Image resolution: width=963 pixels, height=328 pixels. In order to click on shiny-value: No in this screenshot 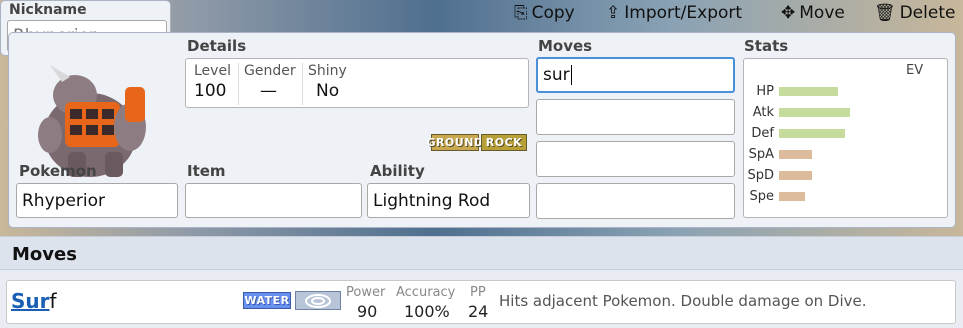, I will do `click(328, 91)`.